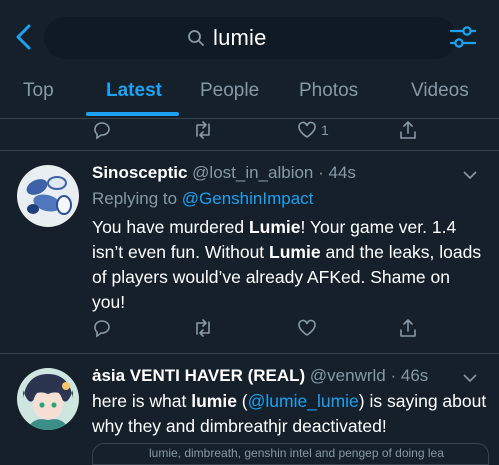 The width and height of the screenshot is (499, 465). I want to click on tweet-header: ȧsia VENTI HAVER (REAL) @venwrld · 46s, so click(260, 376).